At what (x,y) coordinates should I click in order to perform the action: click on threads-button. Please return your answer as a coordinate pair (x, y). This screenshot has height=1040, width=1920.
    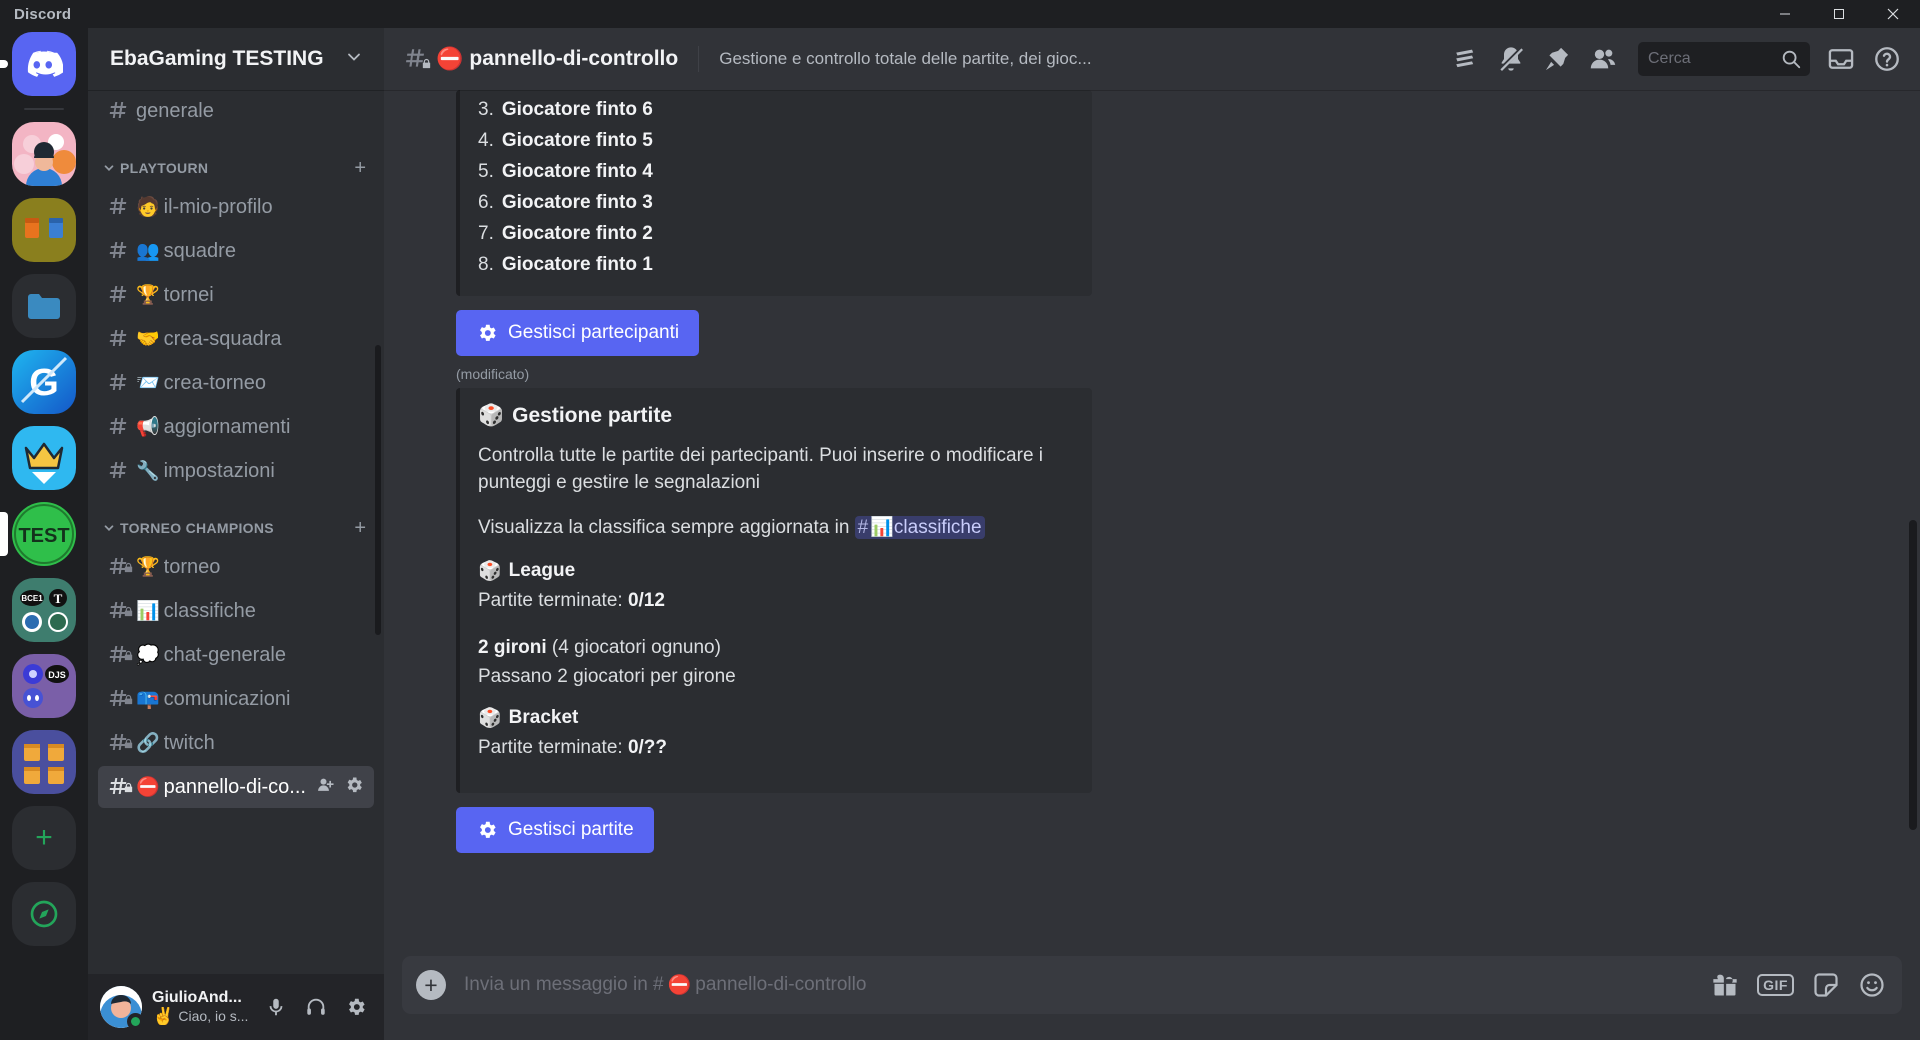
    Looking at the image, I should click on (1465, 59).